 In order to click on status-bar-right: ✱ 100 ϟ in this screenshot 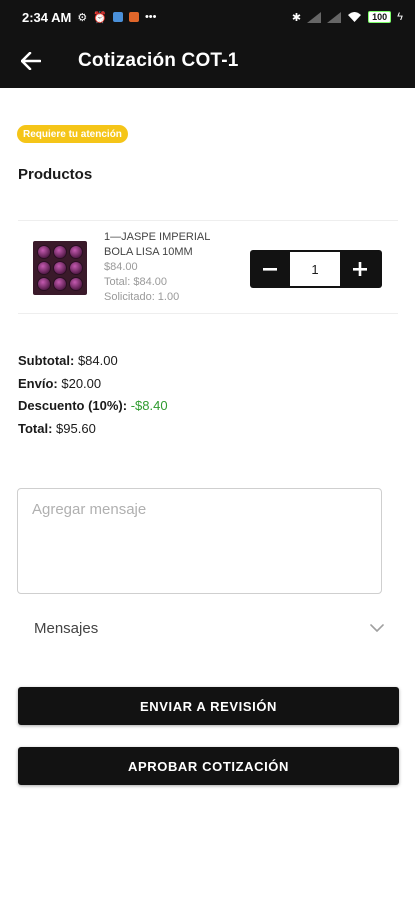, I will do `click(347, 17)`.